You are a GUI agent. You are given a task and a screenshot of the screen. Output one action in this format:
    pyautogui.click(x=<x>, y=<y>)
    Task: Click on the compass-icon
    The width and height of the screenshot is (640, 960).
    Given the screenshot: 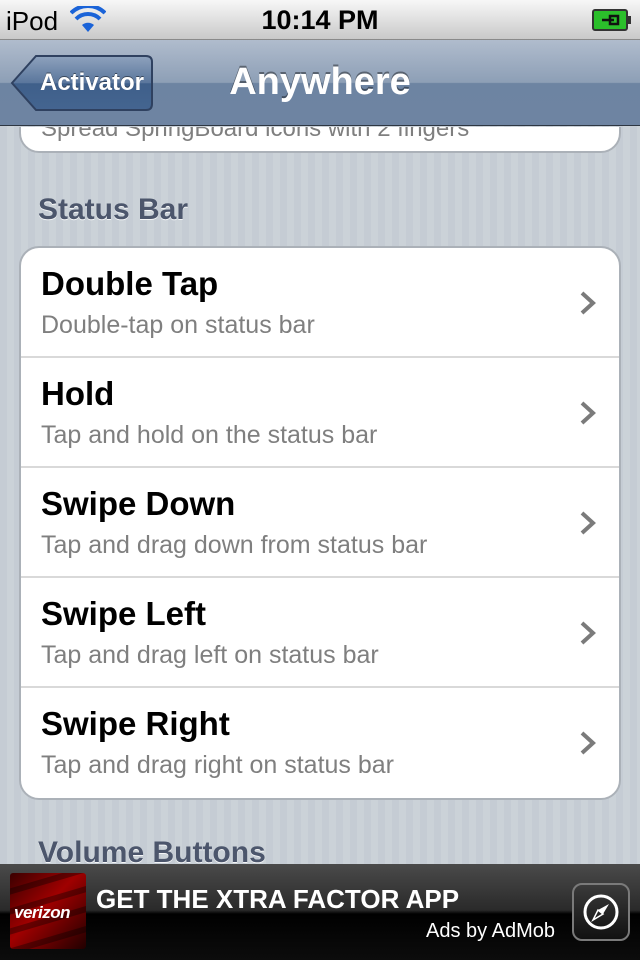 What is the action you would take?
    pyautogui.click(x=601, y=912)
    